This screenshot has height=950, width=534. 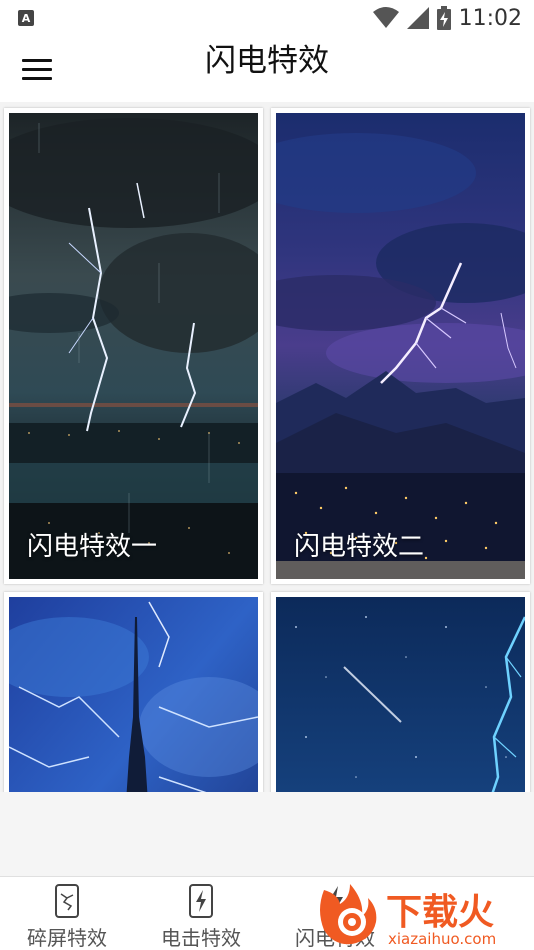 I want to click on electric-phone-icon, so click(x=201, y=901).